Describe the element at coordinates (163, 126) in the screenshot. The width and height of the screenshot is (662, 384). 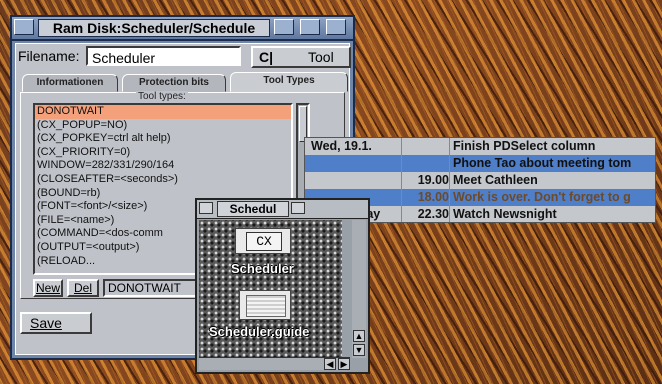
I see `list-item: (CX_POPUP=NO)` at that location.